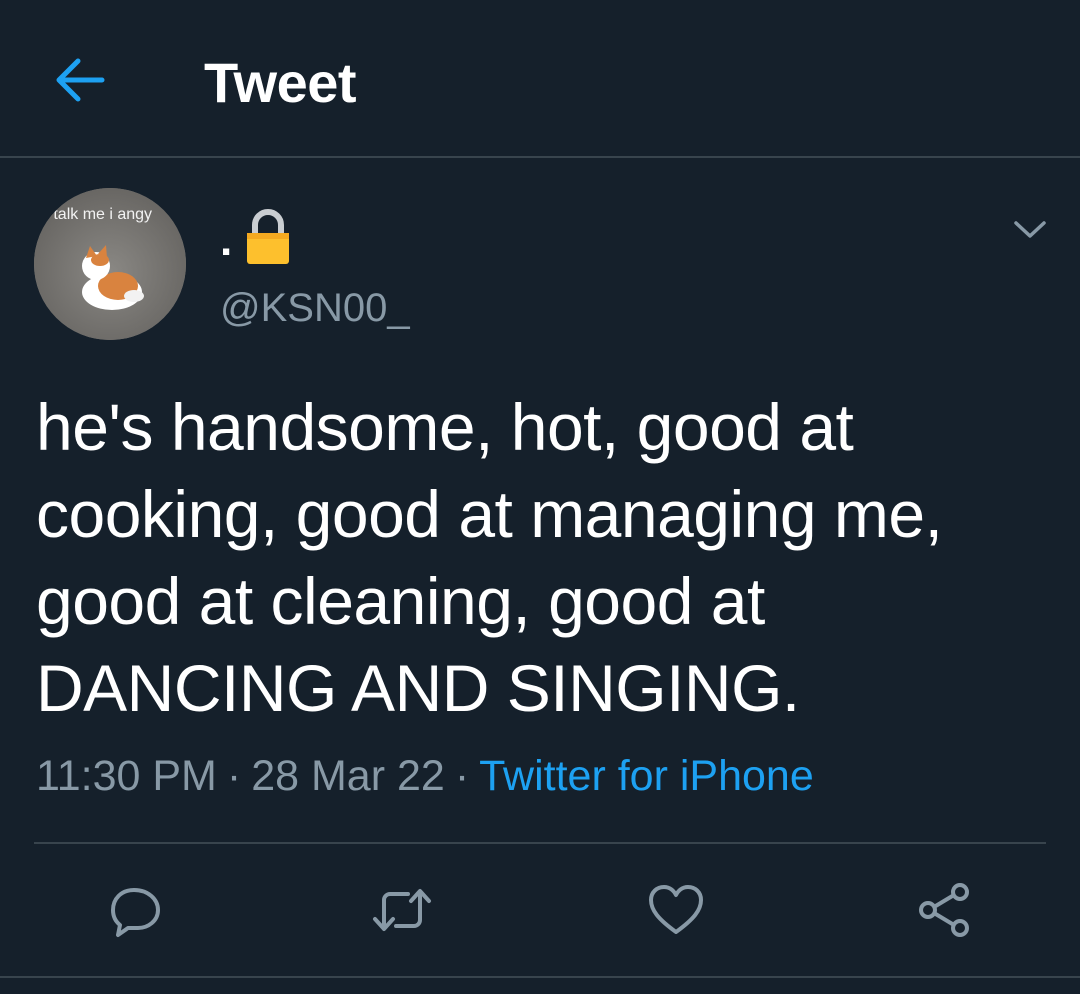  What do you see at coordinates (96, 214) in the screenshot?
I see `avatar-caption: o talk me i angy` at bounding box center [96, 214].